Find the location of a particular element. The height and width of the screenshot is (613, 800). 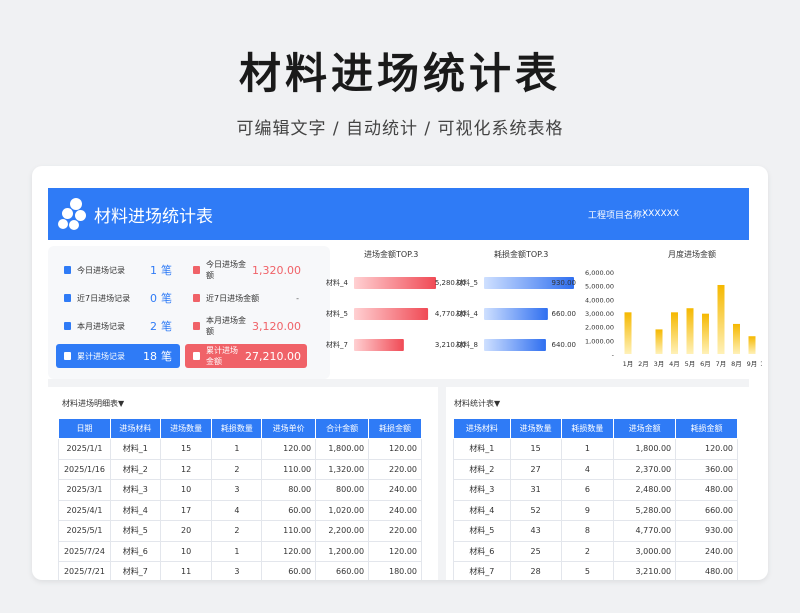

table-cell: 930.00 is located at coordinates (706, 531).